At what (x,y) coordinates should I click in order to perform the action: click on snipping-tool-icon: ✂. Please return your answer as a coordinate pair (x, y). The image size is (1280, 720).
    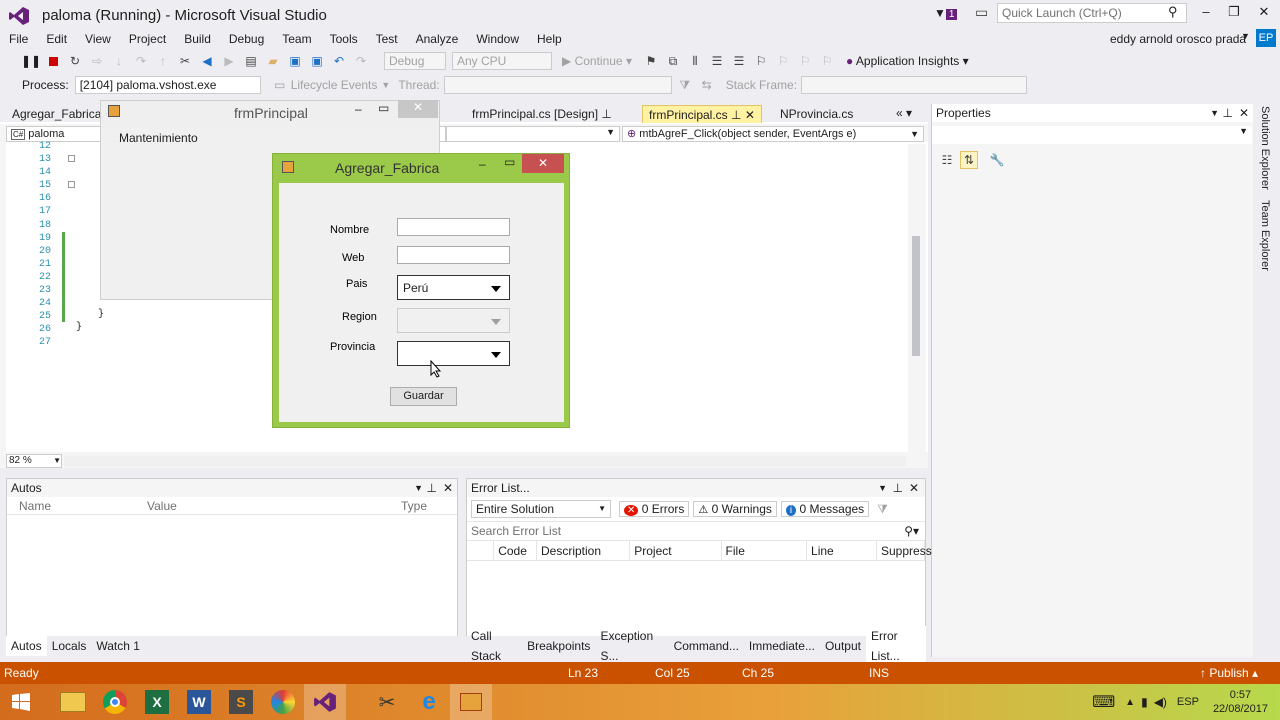
    Looking at the image, I should click on (387, 702).